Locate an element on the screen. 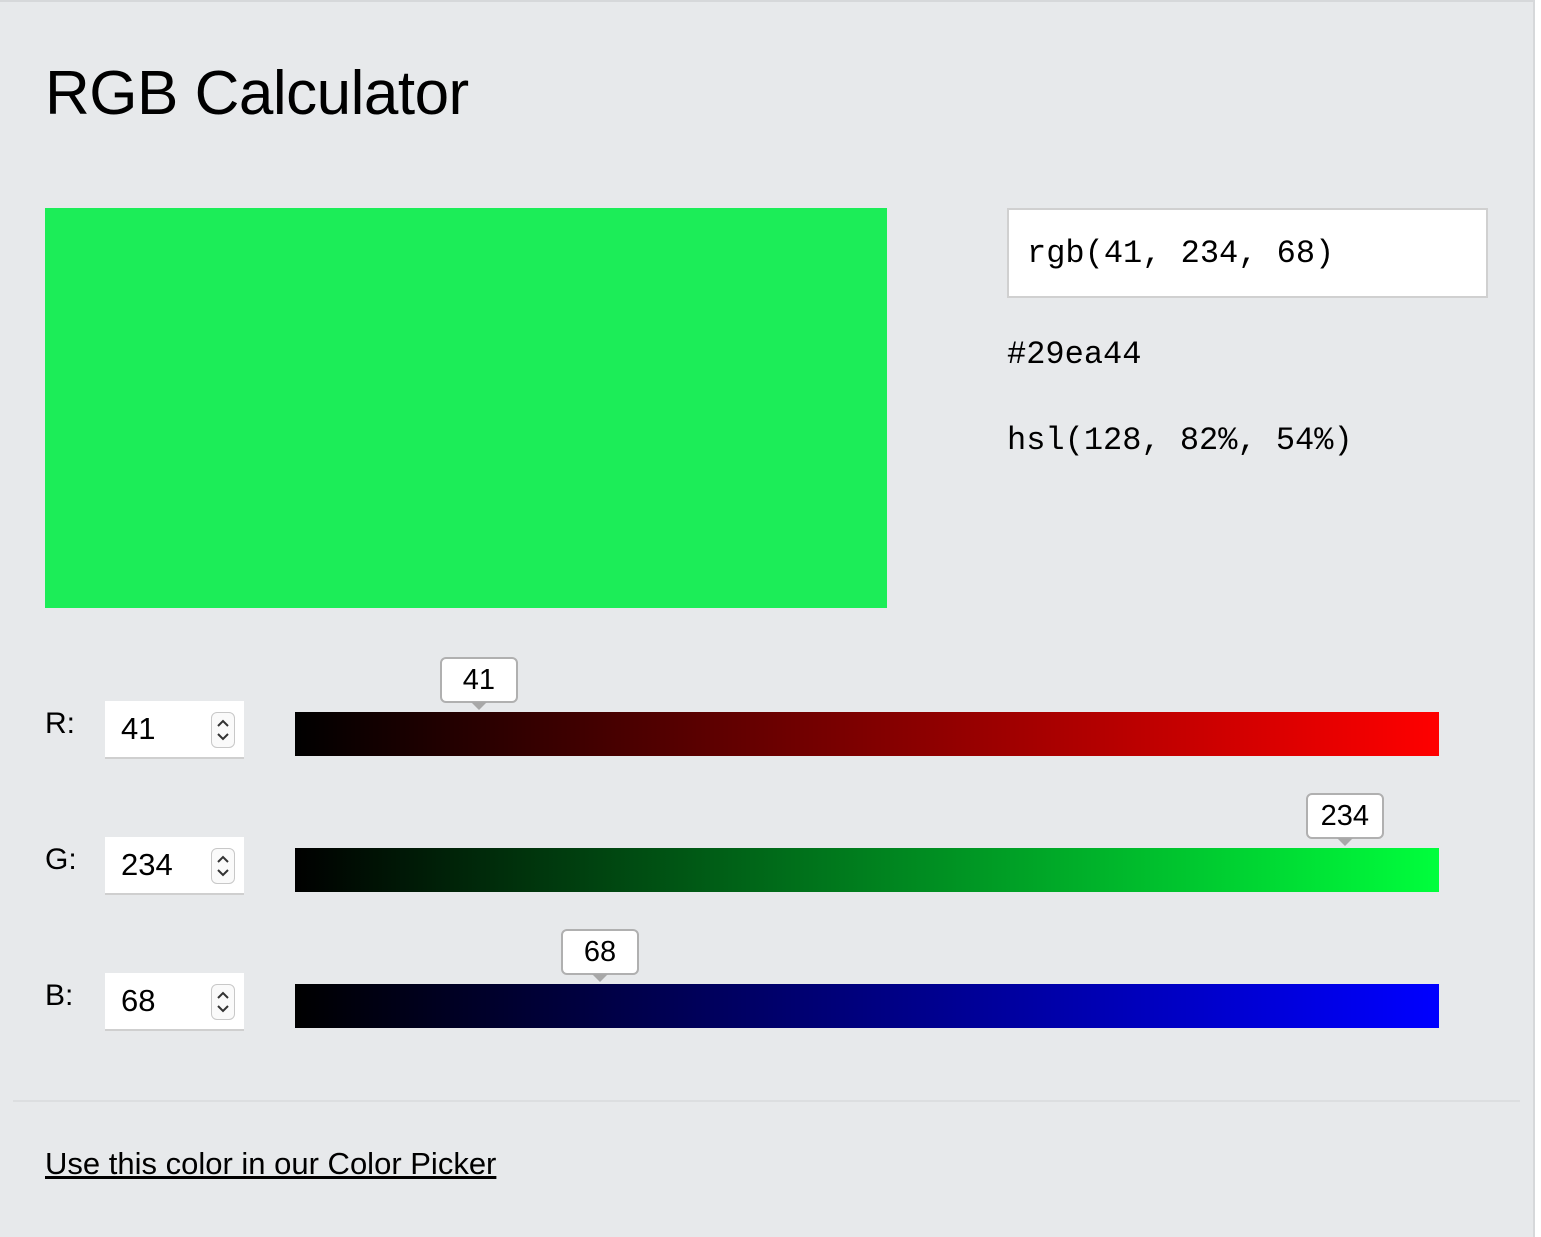  red-slider-tooltip: 41 is located at coordinates (478, 683).